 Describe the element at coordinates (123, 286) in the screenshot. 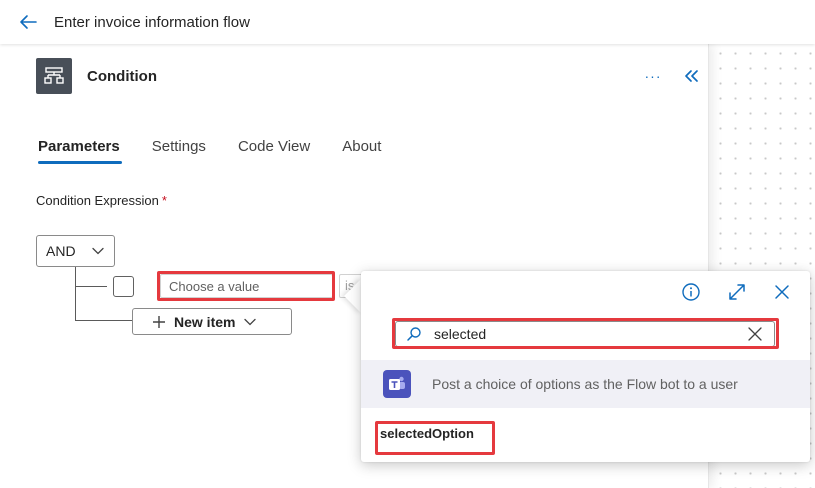

I see `row-select-checkbox` at that location.